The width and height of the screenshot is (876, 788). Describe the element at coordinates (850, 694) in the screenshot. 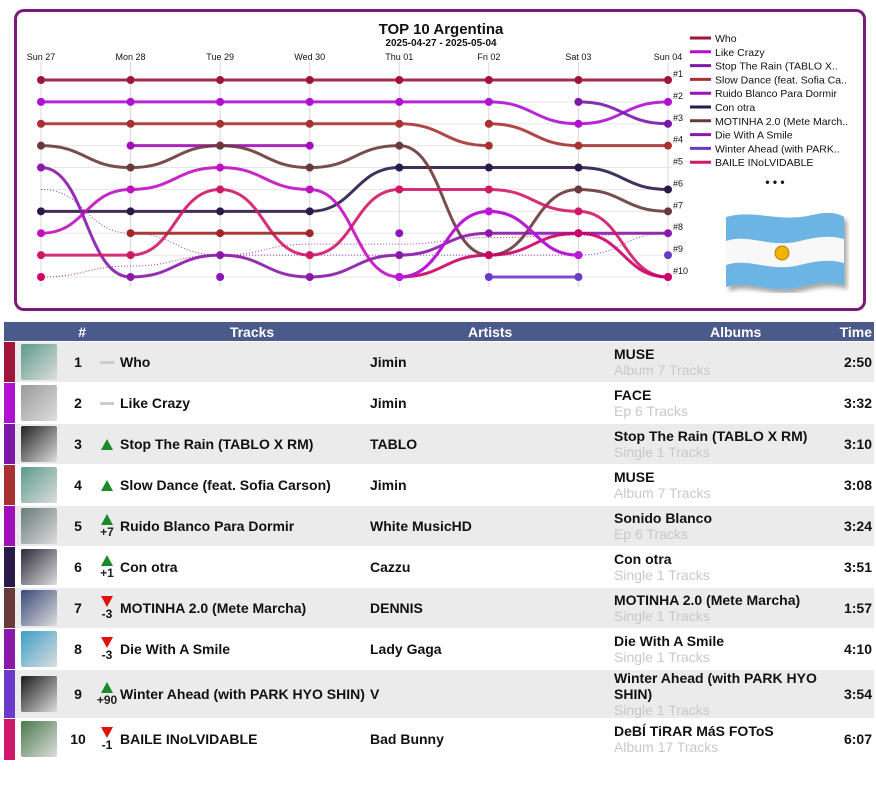

I see `track-time: 3:54` at that location.